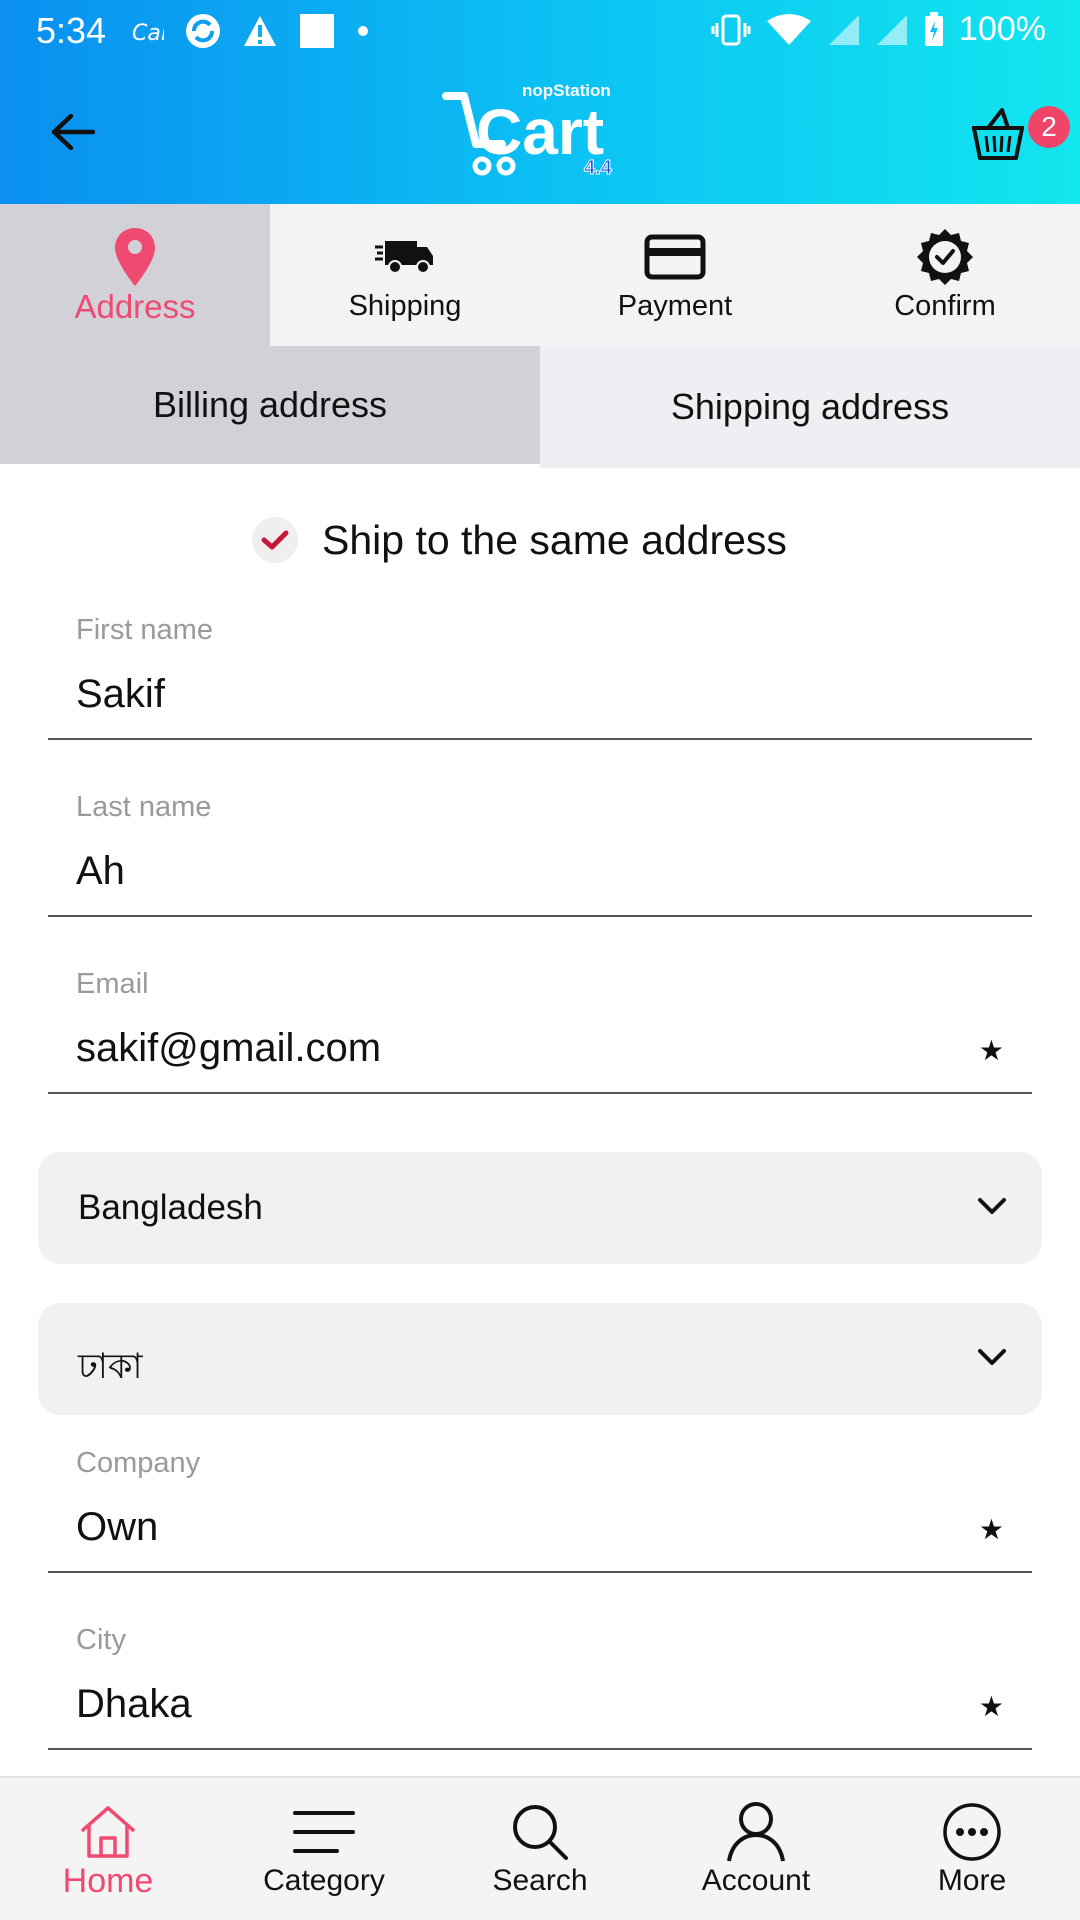 This screenshot has height=1920, width=1080. I want to click on nav-category: Category, so click(324, 1849).